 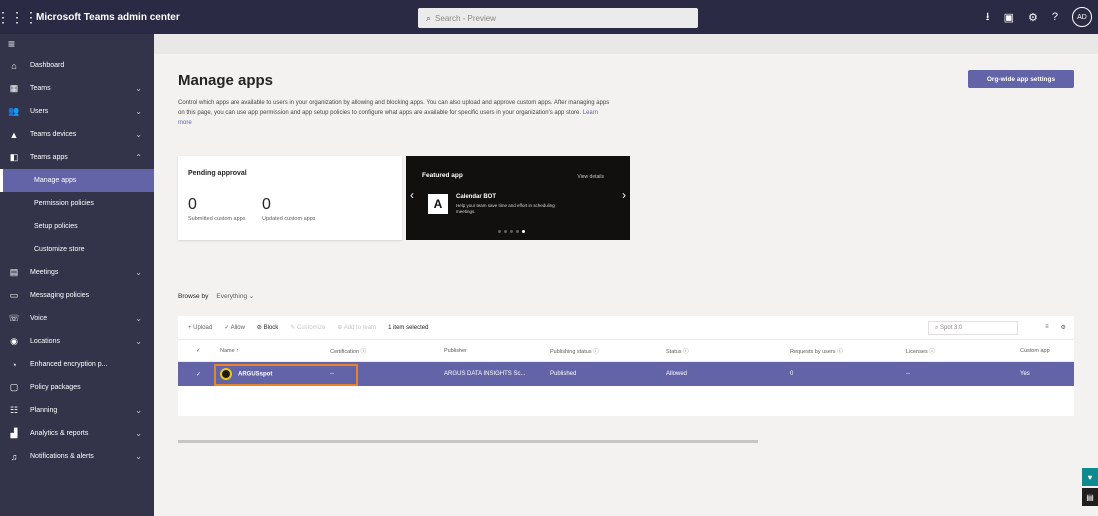 What do you see at coordinates (14, 157) in the screenshot?
I see `apps-icon: ◧` at bounding box center [14, 157].